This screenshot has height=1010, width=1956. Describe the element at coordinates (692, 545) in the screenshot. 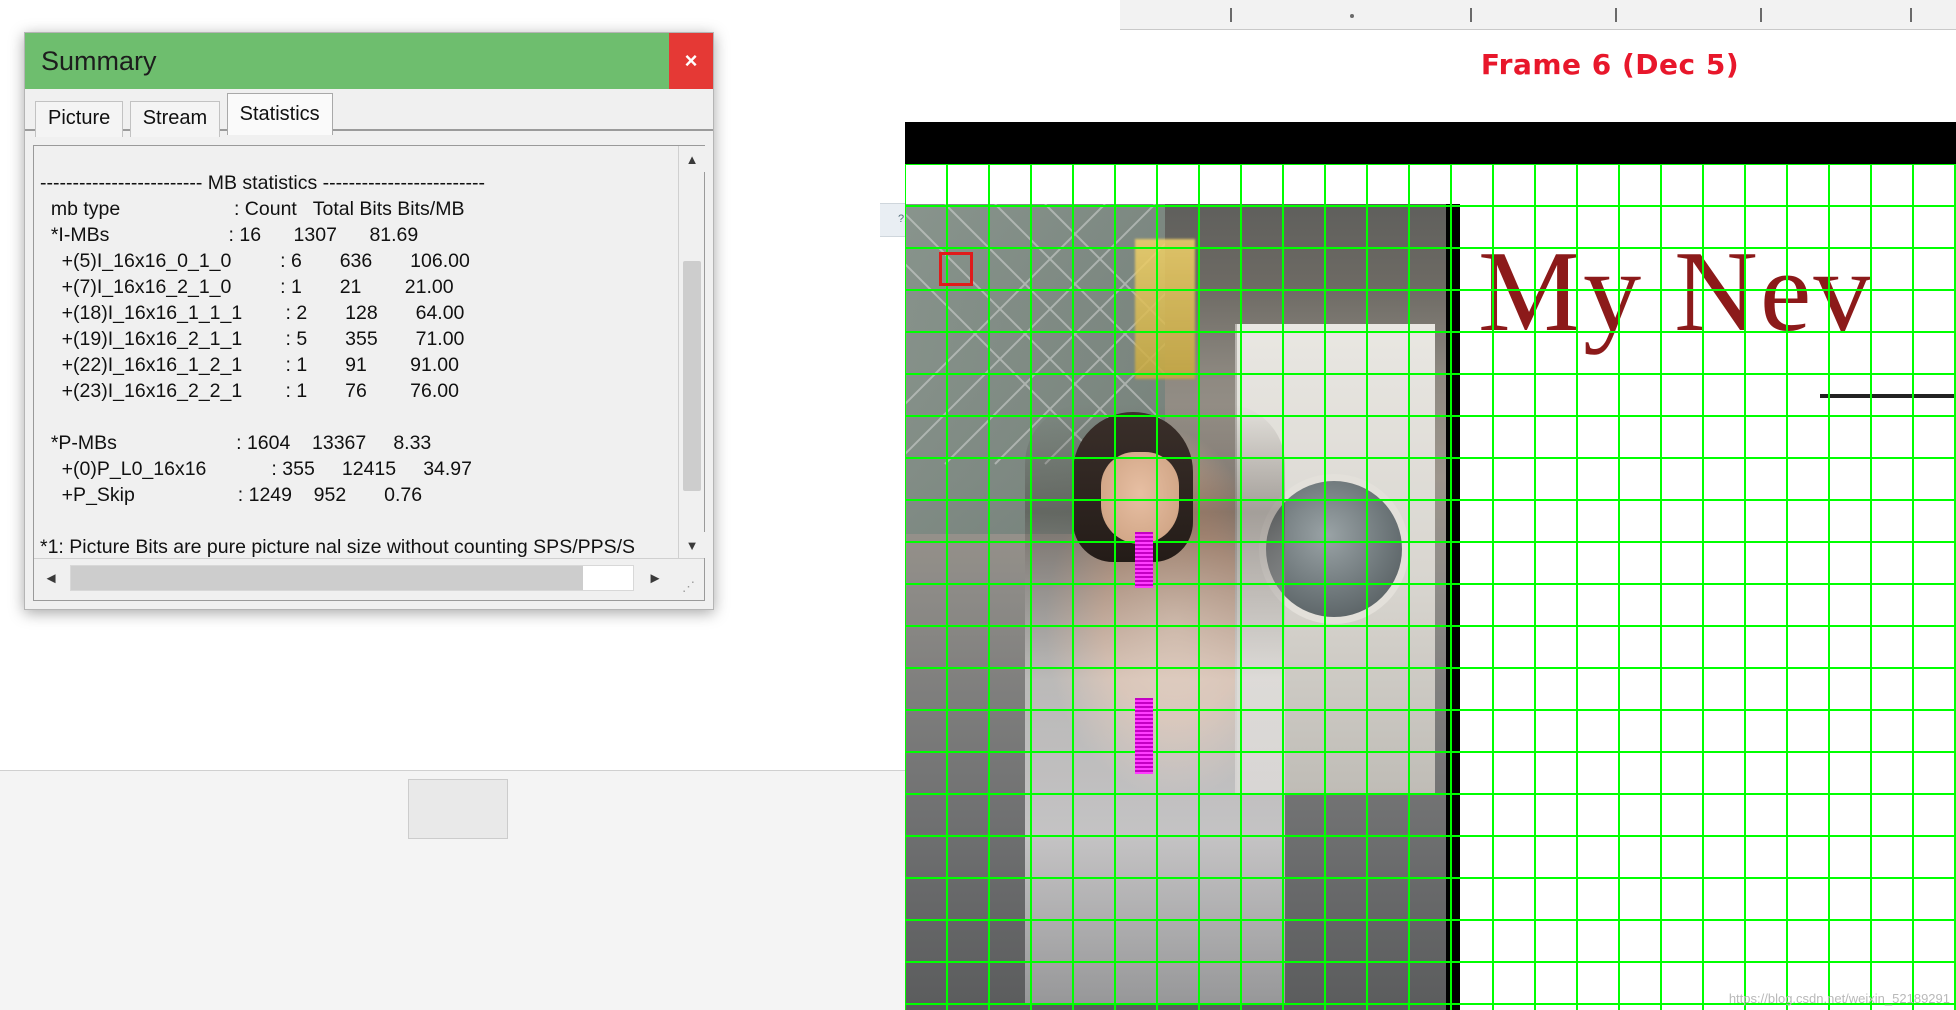

I see `scroll-down-arrow-icon: ▼` at that location.